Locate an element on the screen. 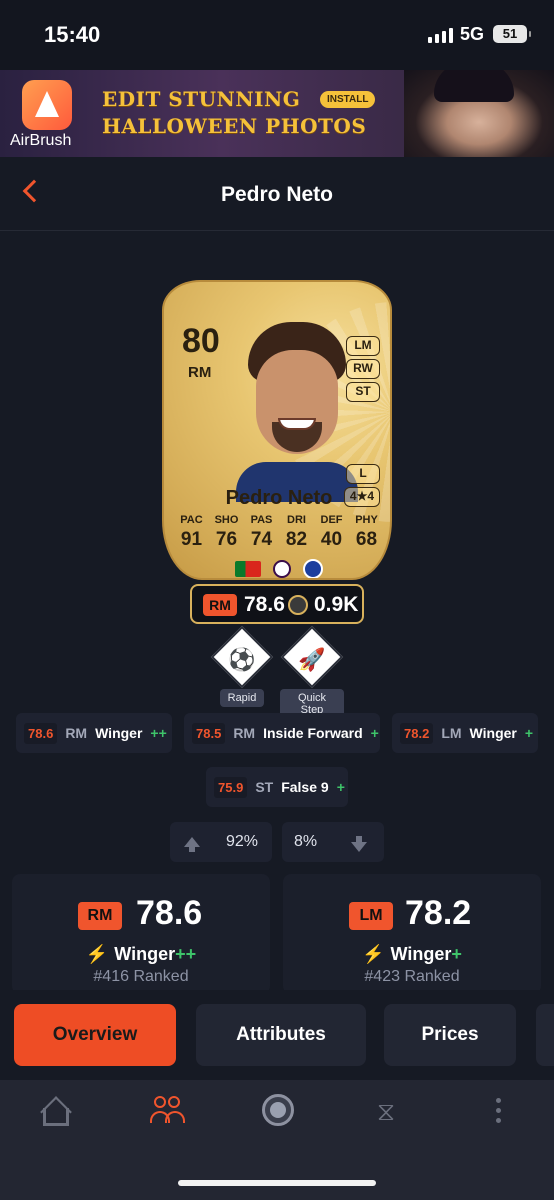  status-time: 15:40 is located at coordinates (72, 34).